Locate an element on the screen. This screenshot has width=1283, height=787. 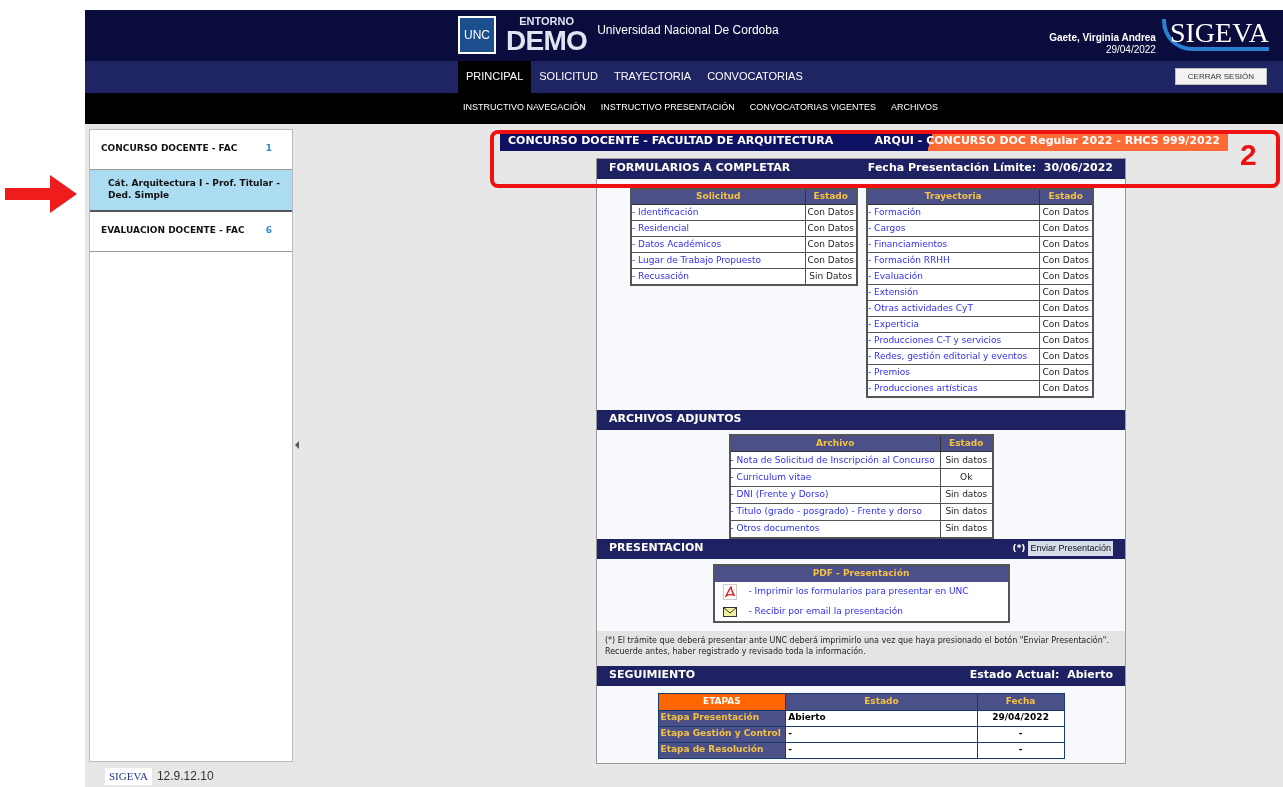
form-link: - Premios is located at coordinates (889, 371).